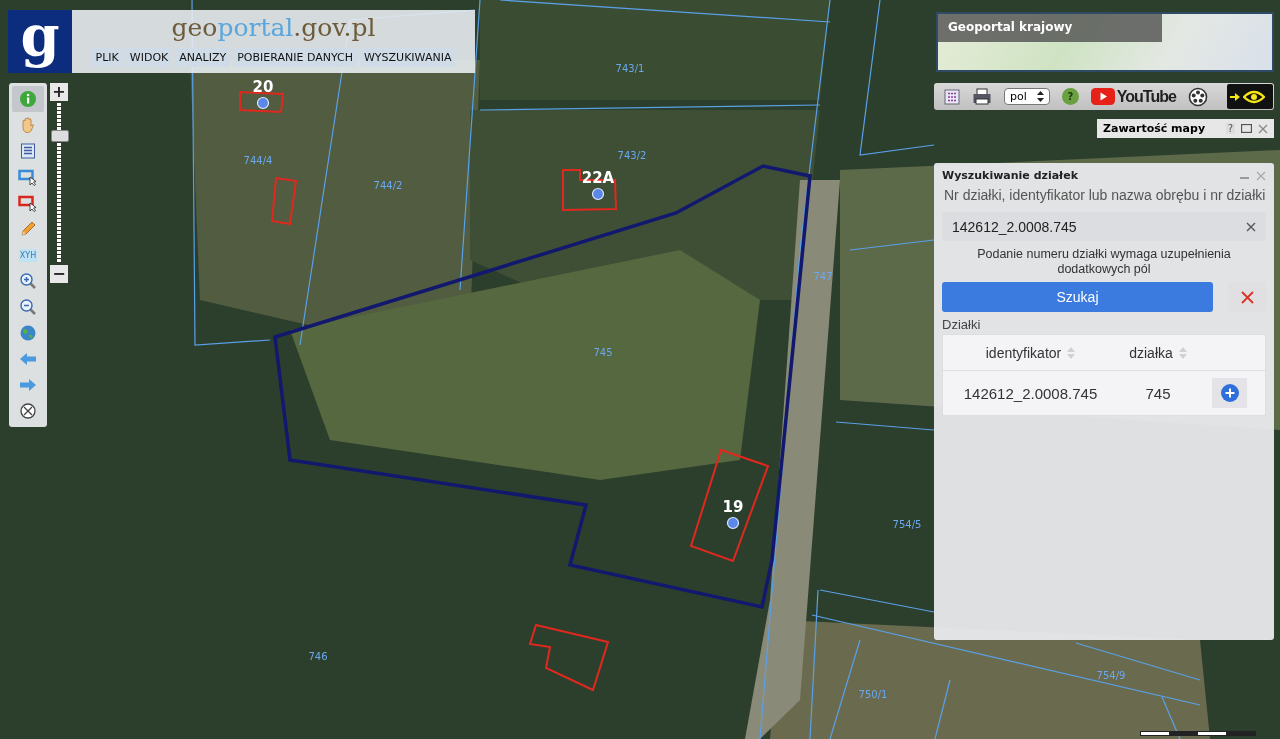 The width and height of the screenshot is (1280, 739). I want to click on print-icon, so click(982, 96).